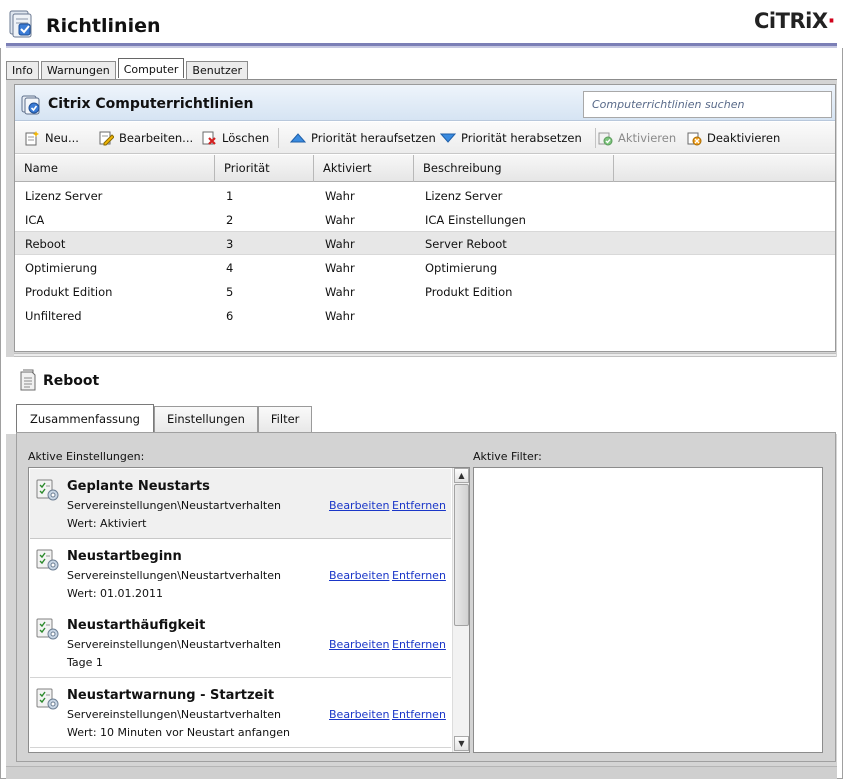 This screenshot has width=843, height=779. I want to click on setting-name: Geplante Neustarts, so click(138, 486).